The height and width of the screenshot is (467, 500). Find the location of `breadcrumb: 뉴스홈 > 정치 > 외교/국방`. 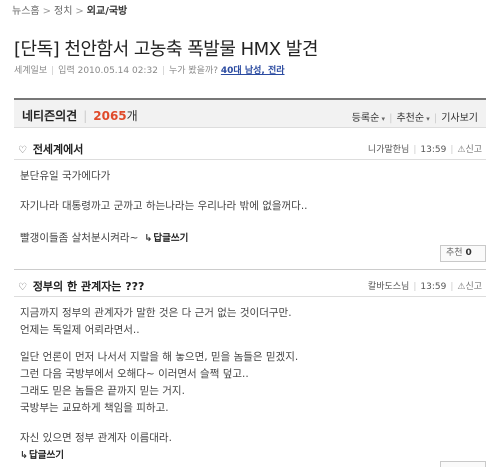

breadcrumb: 뉴스홈 > 정치 > 외교/국방 is located at coordinates (70, 11).